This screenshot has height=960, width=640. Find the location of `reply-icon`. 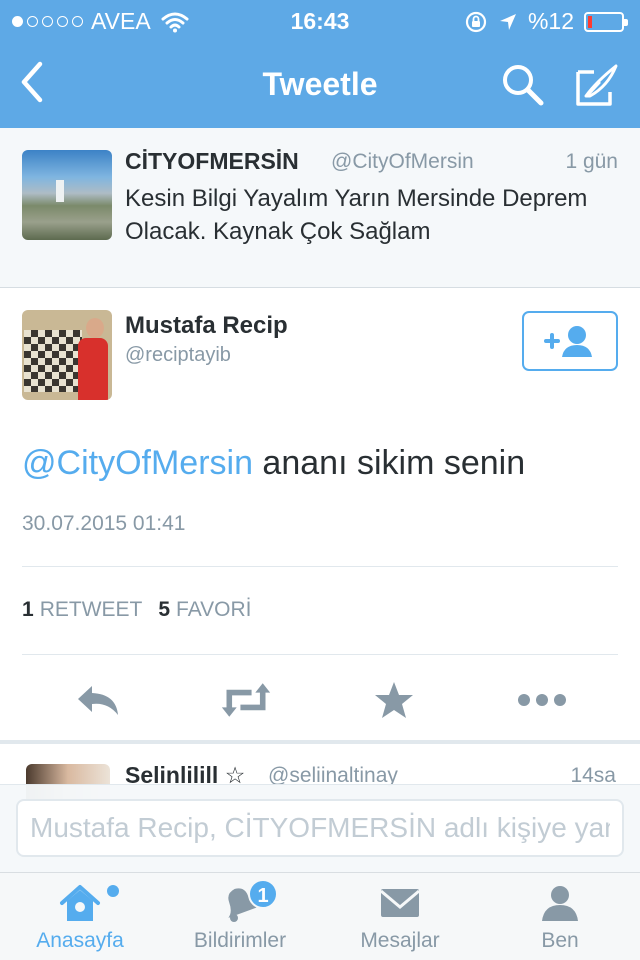

reply-icon is located at coordinates (98, 700).